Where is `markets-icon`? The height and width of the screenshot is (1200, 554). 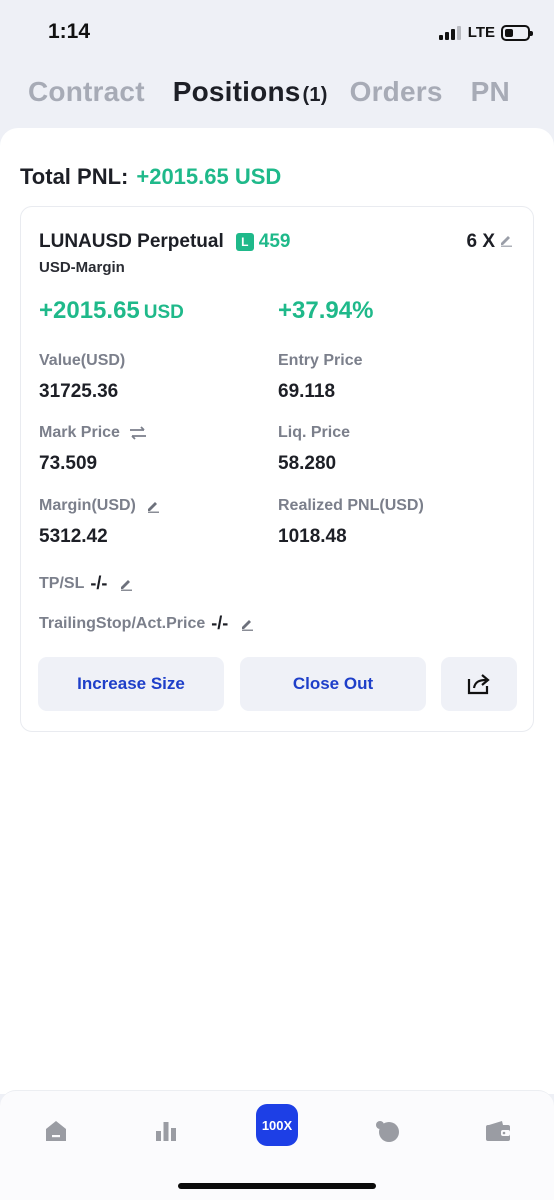 markets-icon is located at coordinates (166, 1131).